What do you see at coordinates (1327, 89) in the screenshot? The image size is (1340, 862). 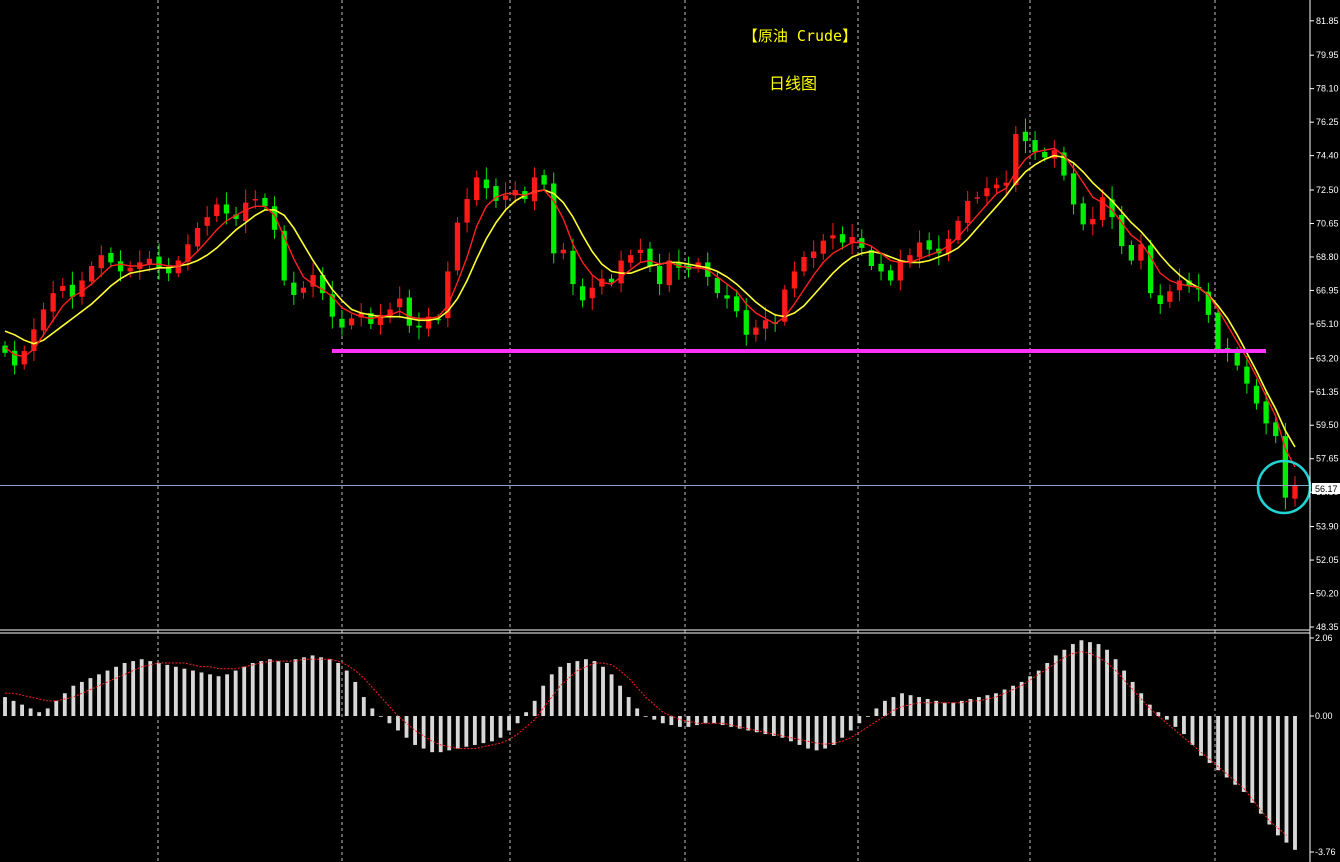 I see `price-tick-label: 78.10` at bounding box center [1327, 89].